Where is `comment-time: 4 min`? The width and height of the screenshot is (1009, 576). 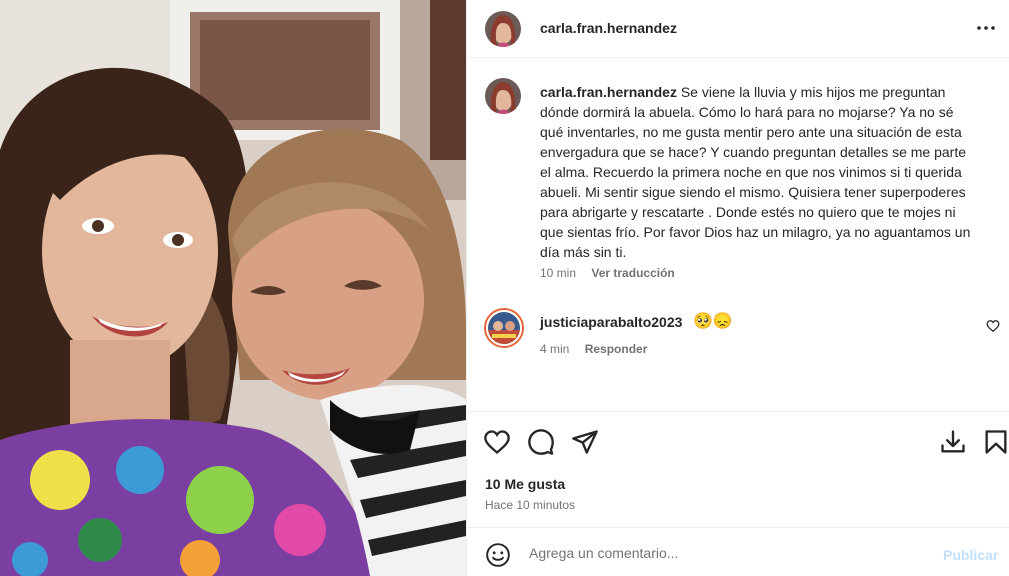
comment-time: 4 min is located at coordinates (555, 349).